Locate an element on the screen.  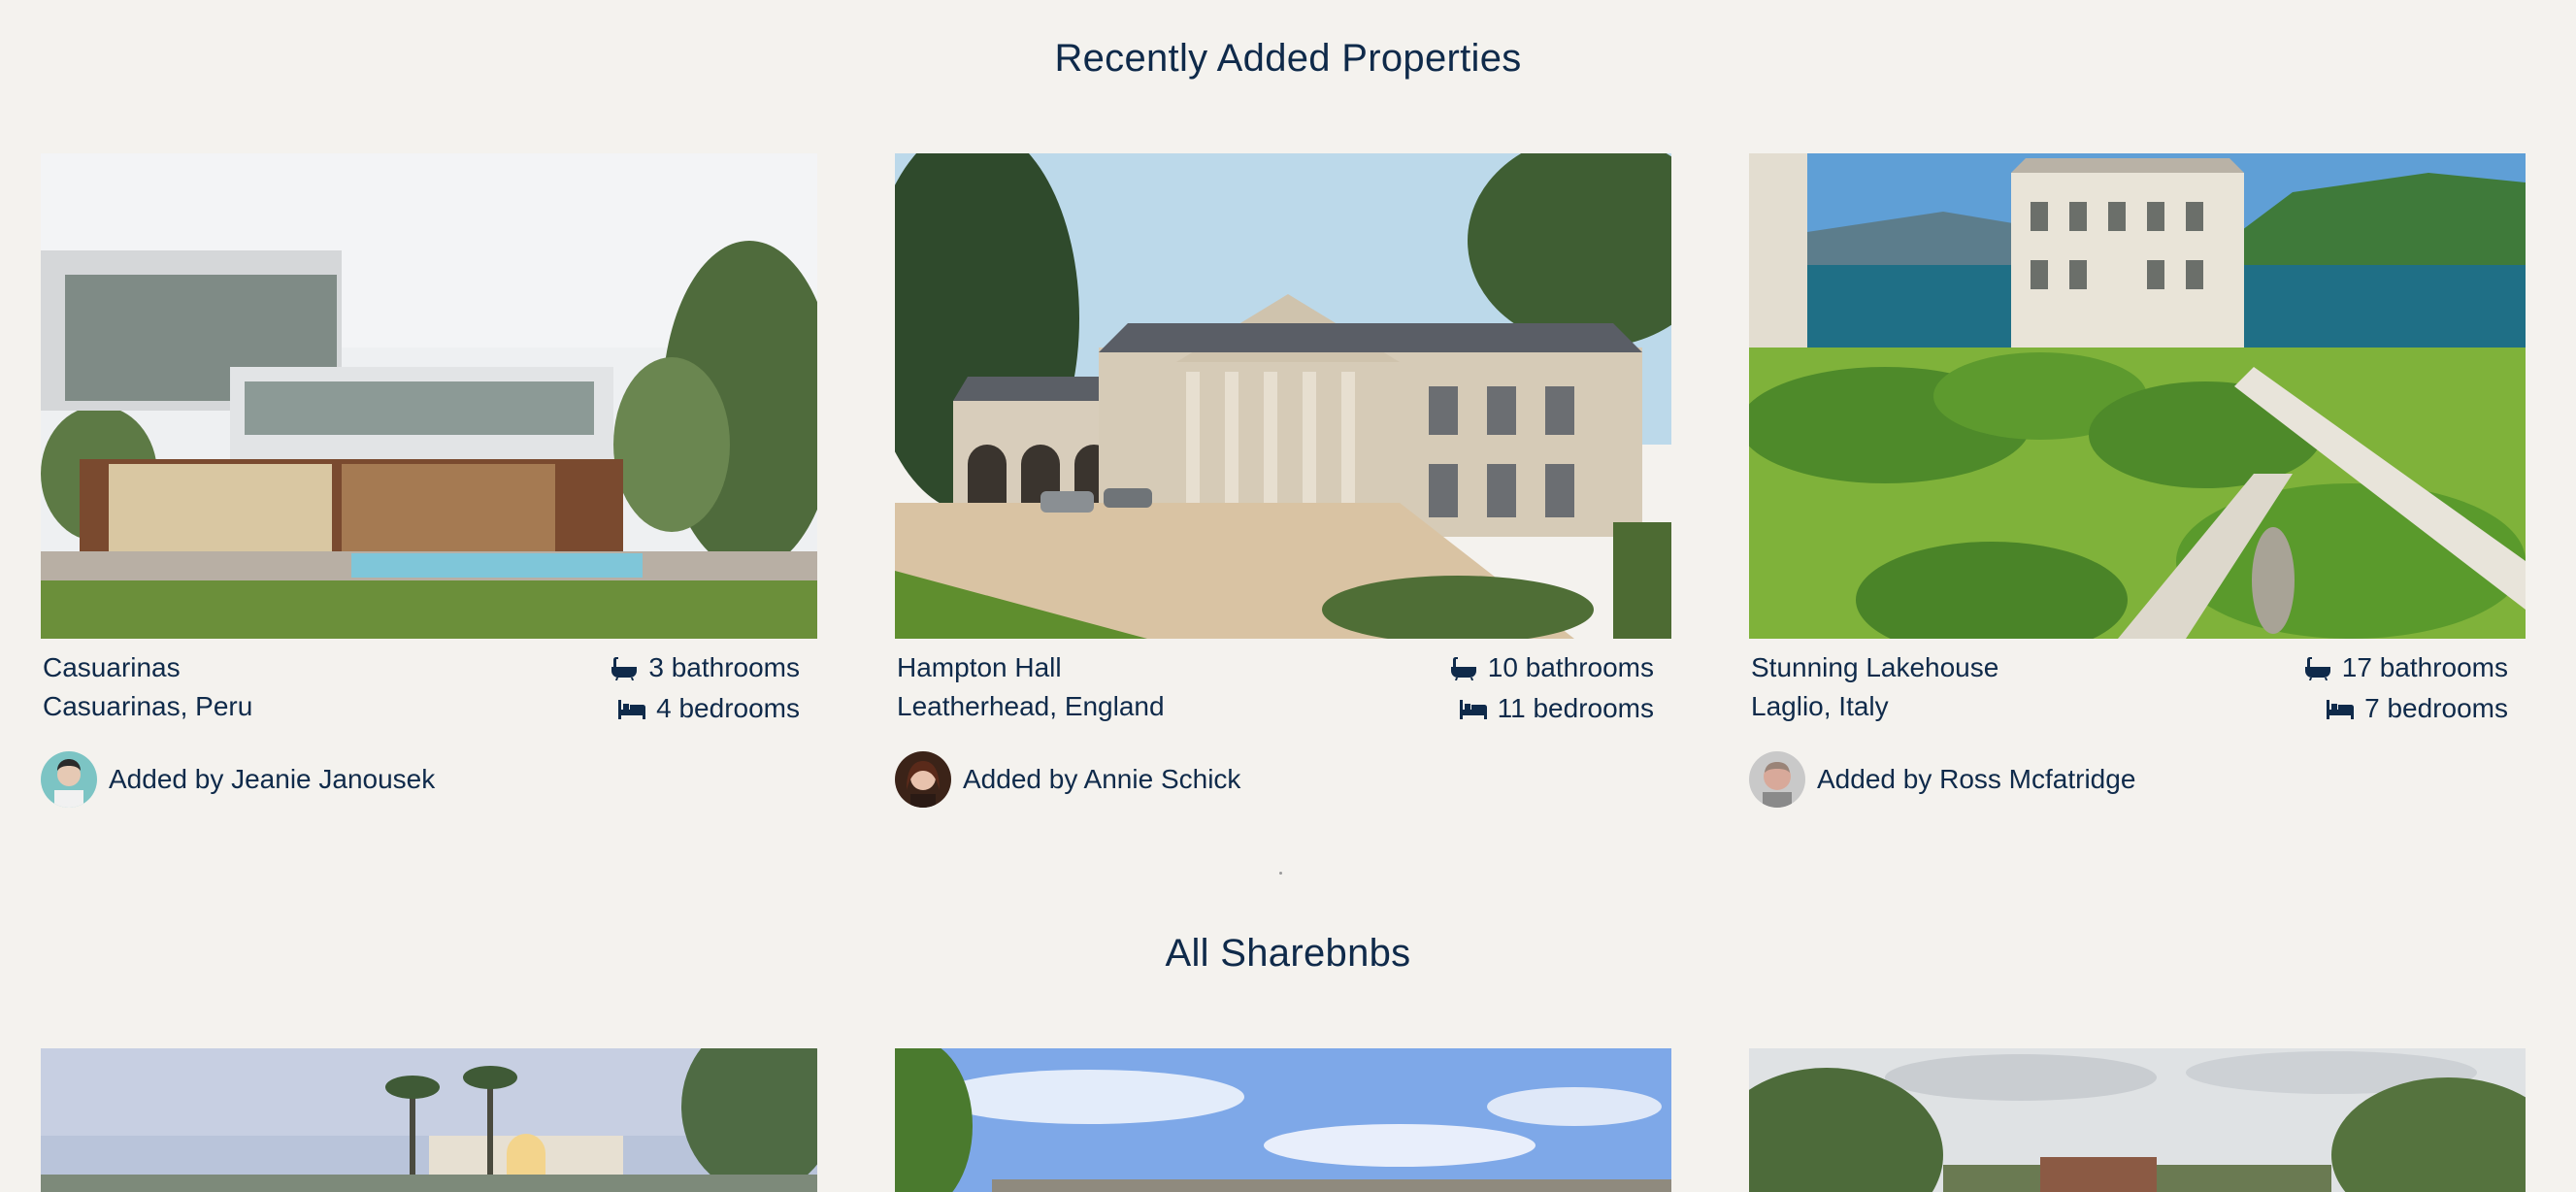
bedrooms-label: 4 bedrooms is located at coordinates (728, 708).